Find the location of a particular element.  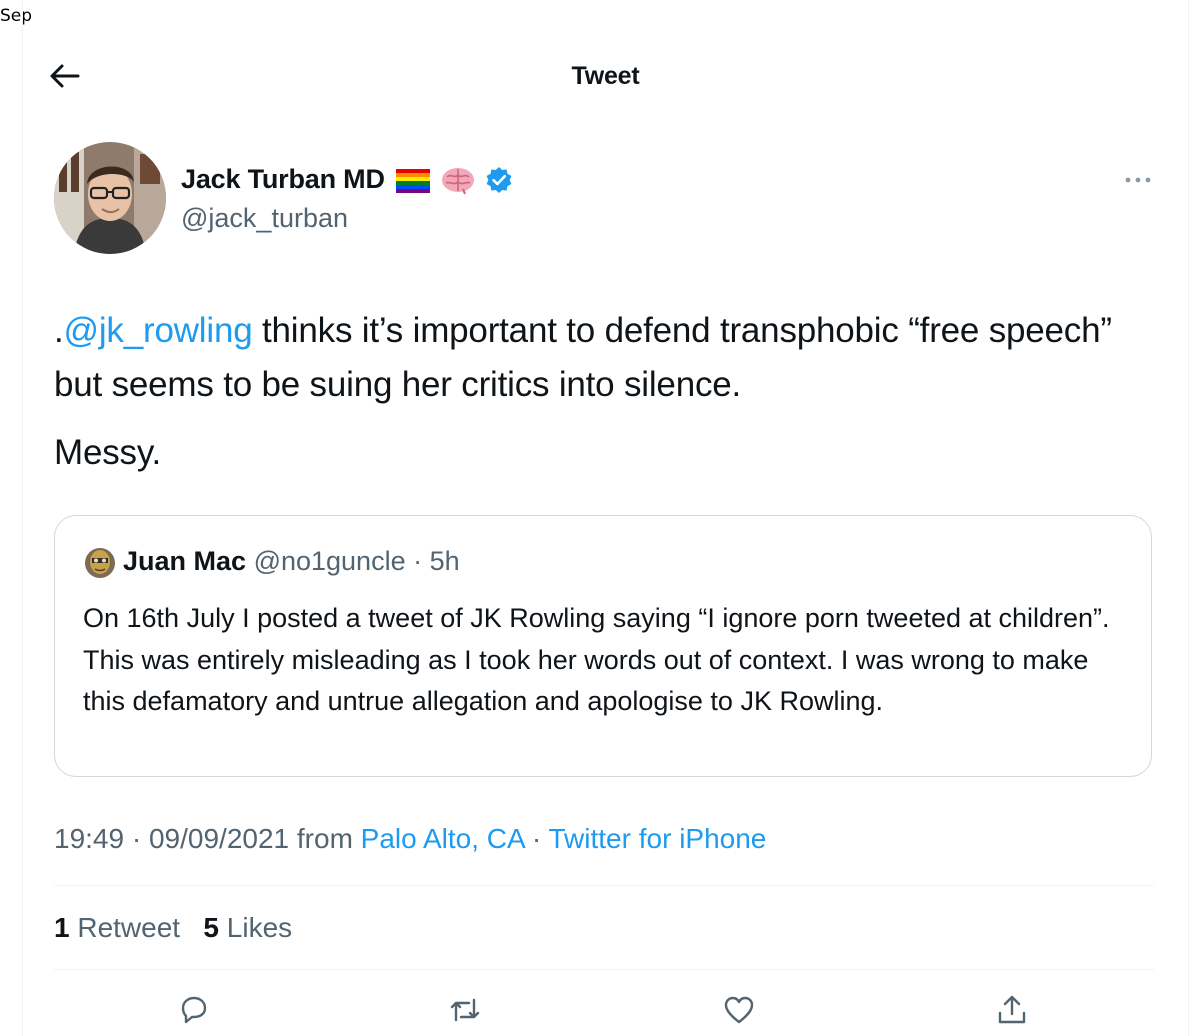

likes-label: Likes is located at coordinates (256, 927).